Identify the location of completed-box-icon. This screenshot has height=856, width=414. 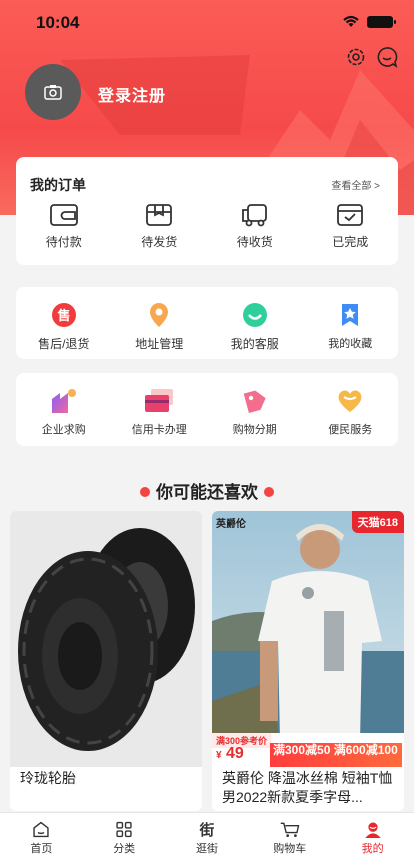
(350, 215).